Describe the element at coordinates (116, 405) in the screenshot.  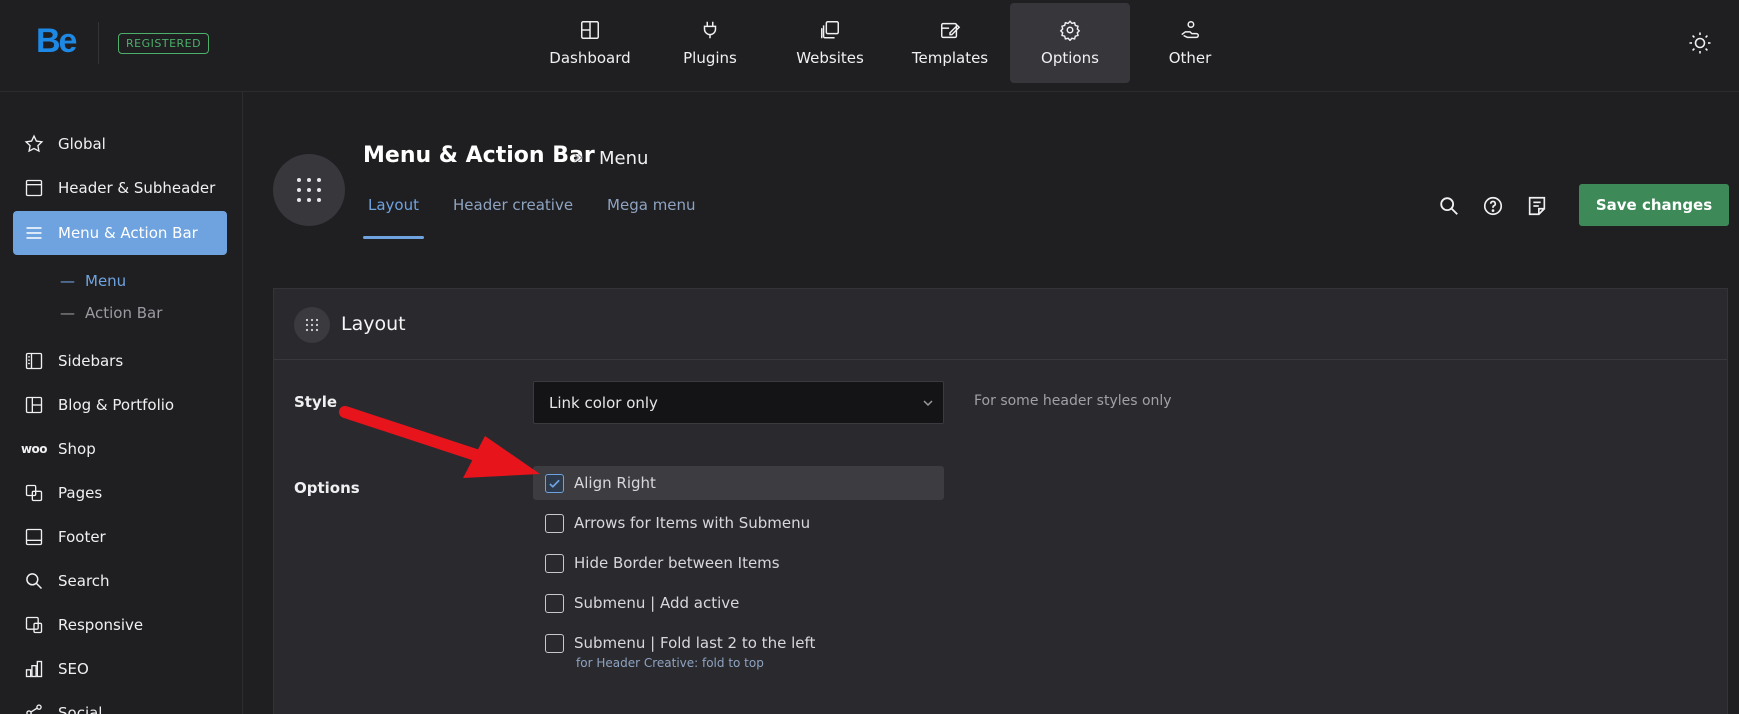
I see `sidebar-item-label: Blog & Portfolio` at that location.